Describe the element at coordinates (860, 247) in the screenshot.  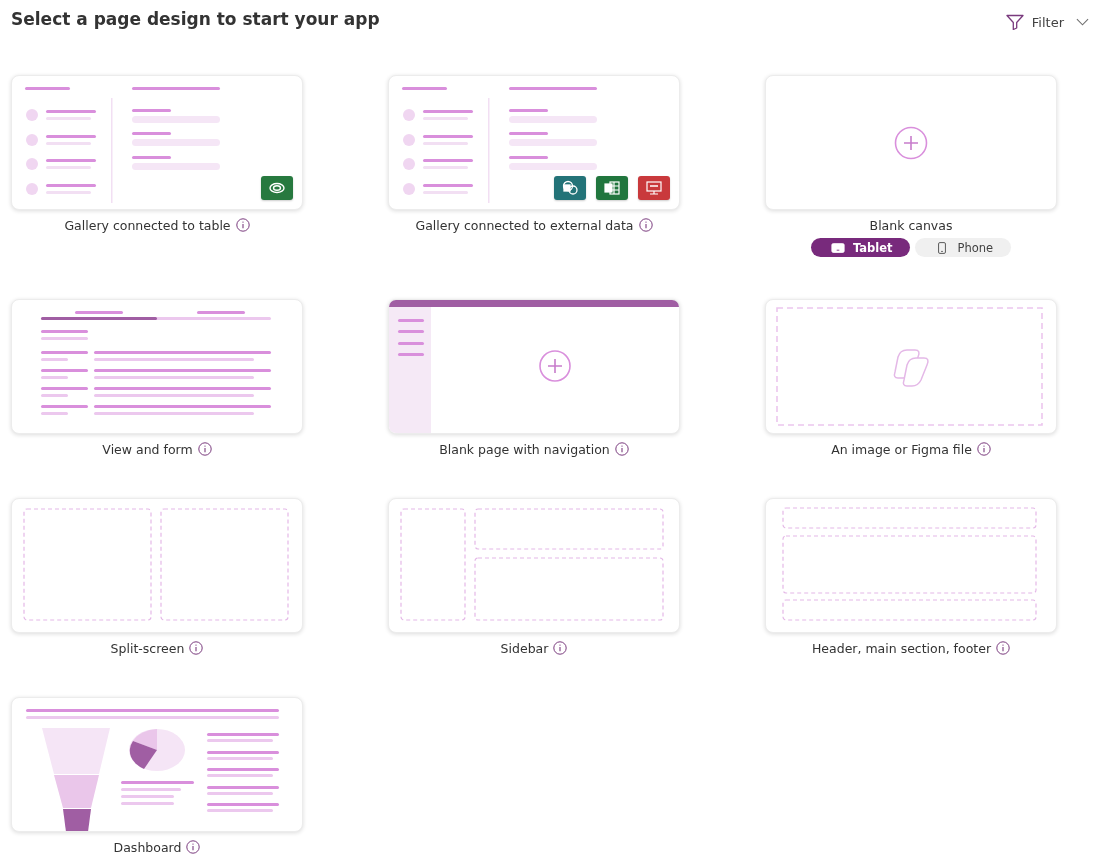
I see `form-factor-option: Tablet` at that location.